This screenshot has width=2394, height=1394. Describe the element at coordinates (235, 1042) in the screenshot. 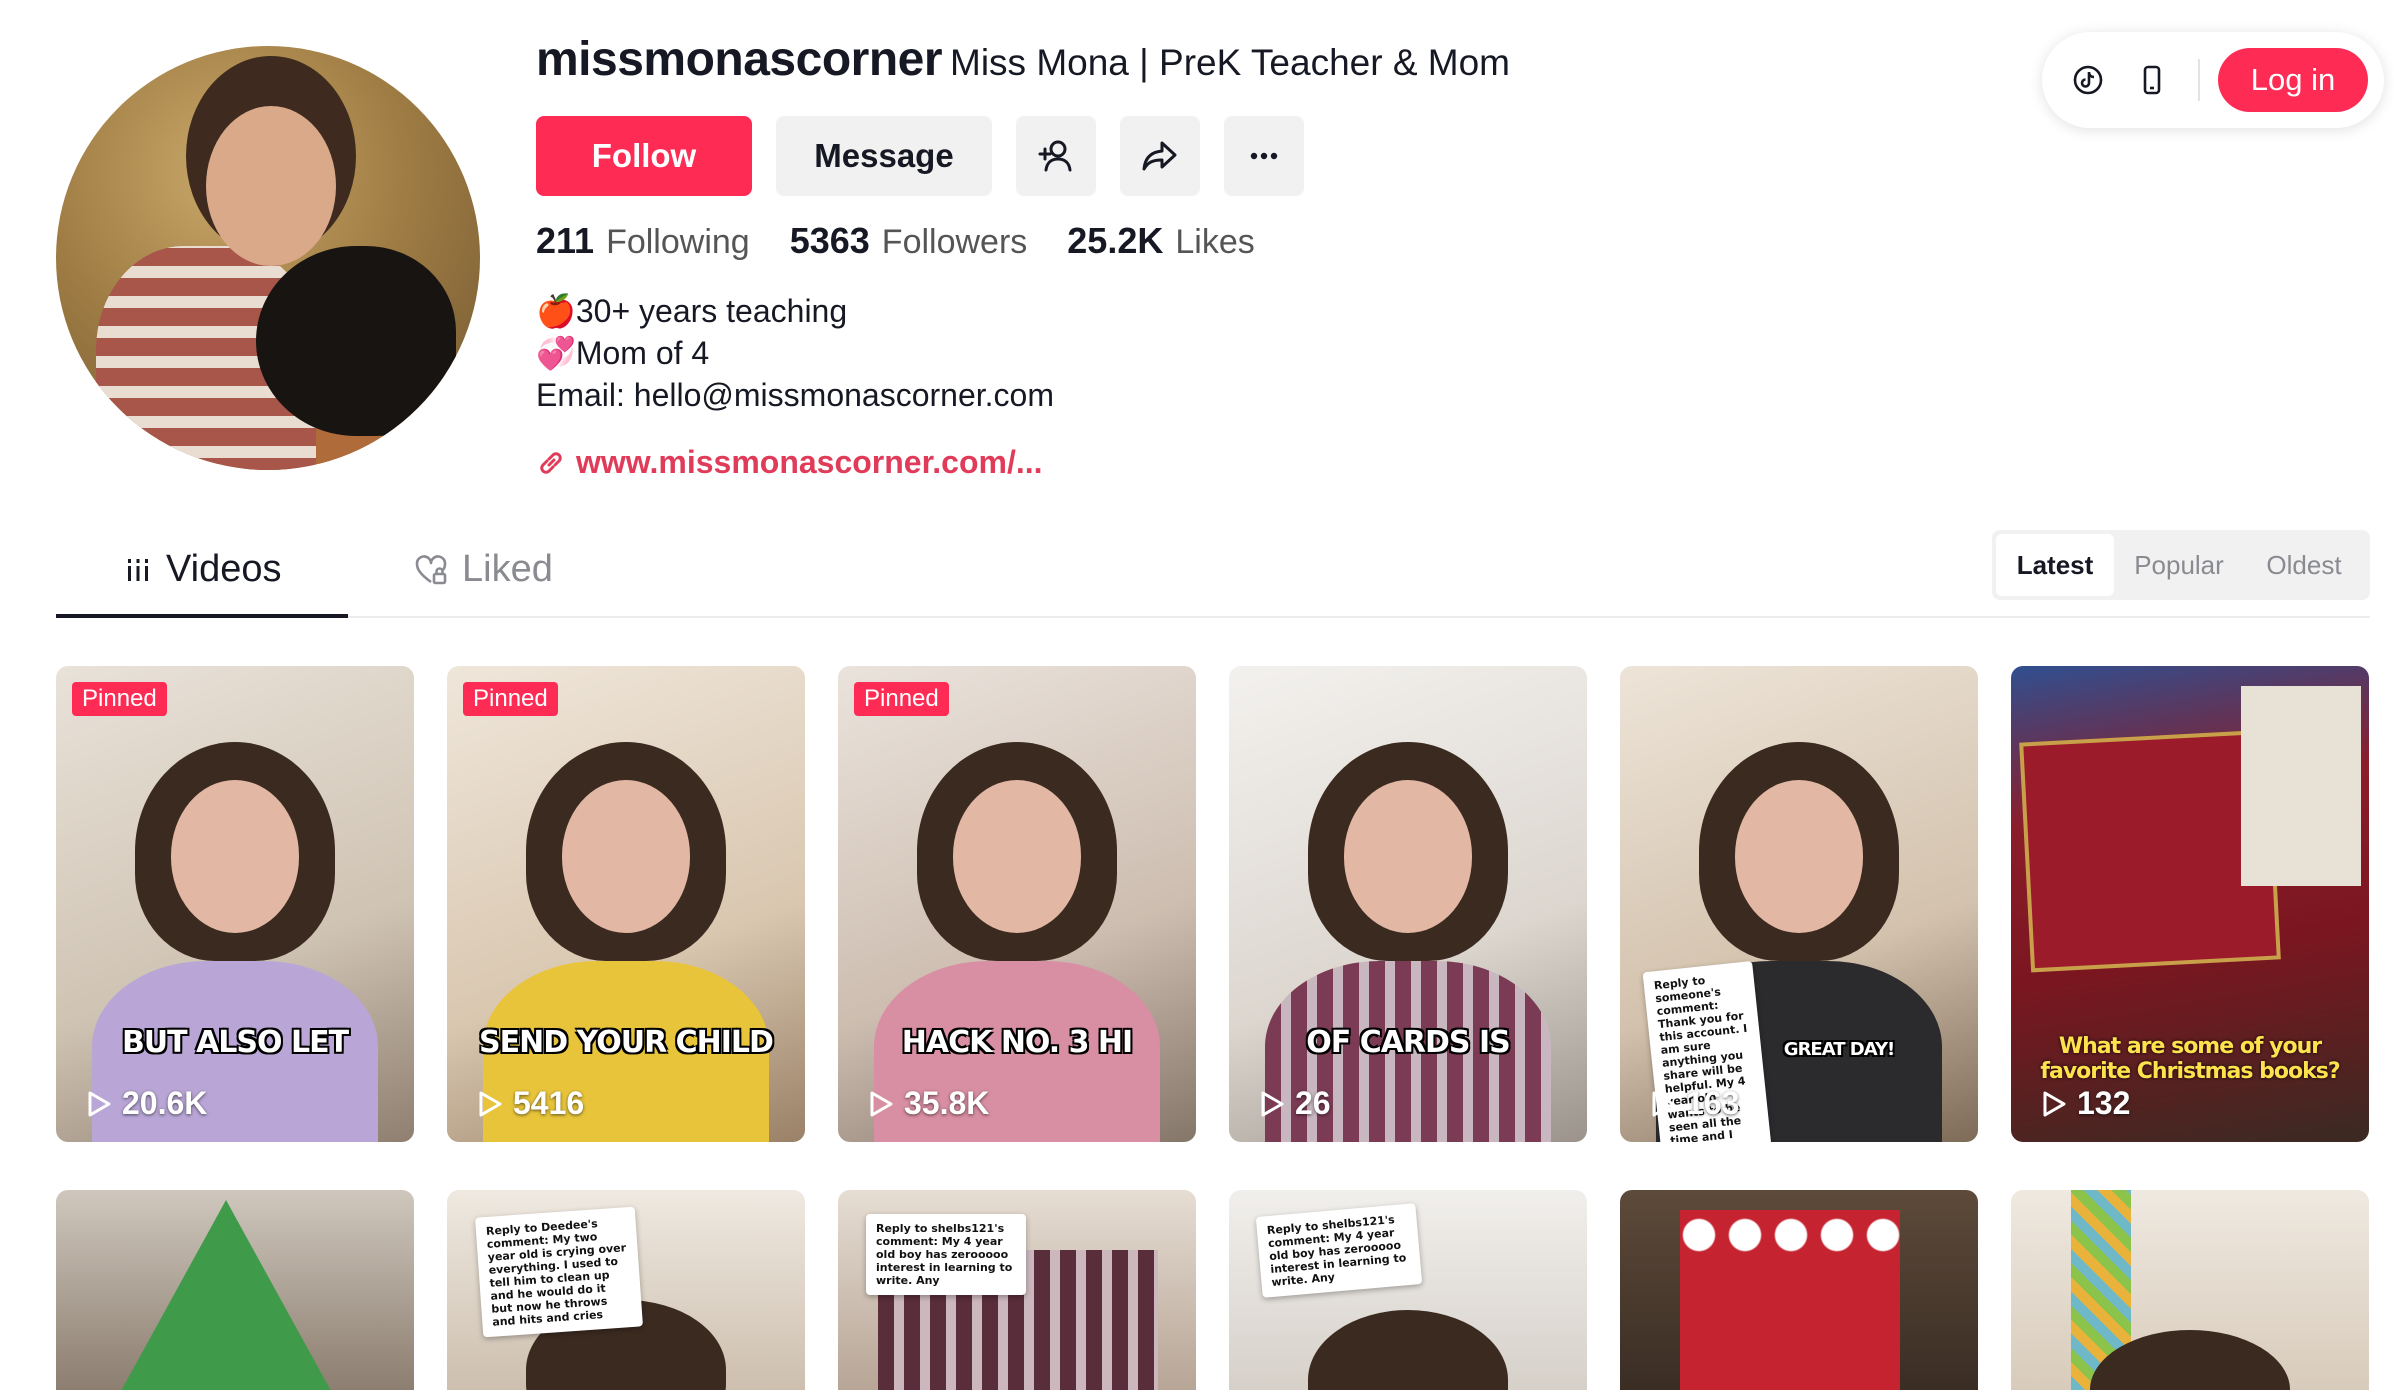

I see `video-caption: BUT ALSO LET` at that location.